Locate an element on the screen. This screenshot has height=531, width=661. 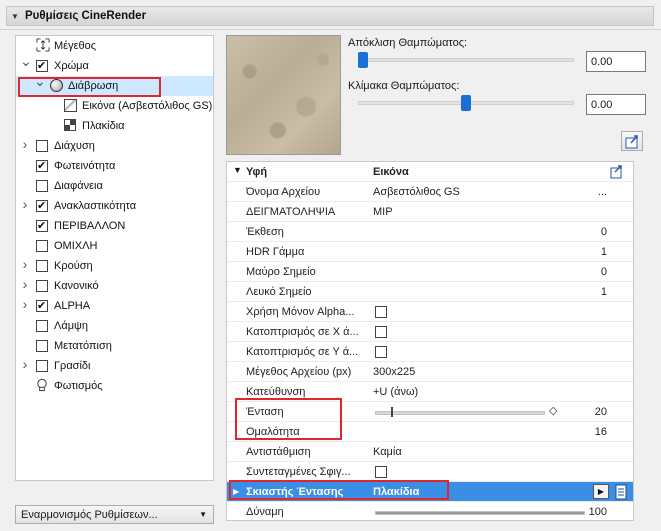
blur-offset-slider-track is located at coordinates (466, 60).